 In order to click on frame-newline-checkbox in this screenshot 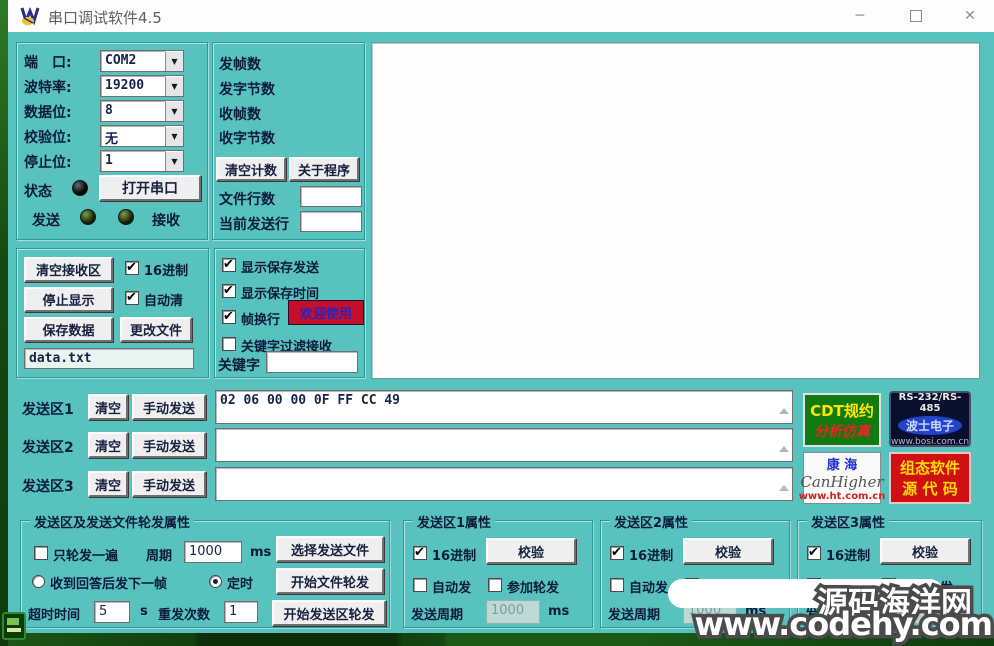, I will do `click(229, 316)`.